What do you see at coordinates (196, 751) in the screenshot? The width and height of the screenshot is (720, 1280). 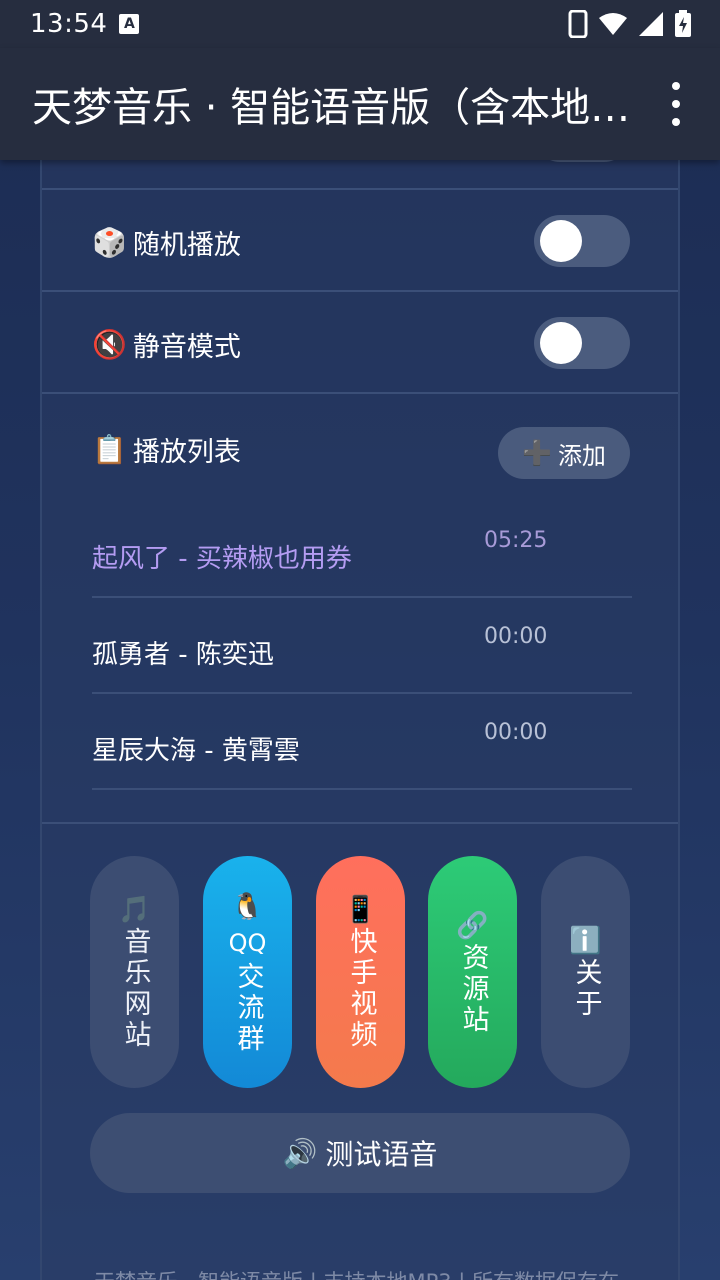 I see `track-name: 星辰大海 - 黄霄雲` at bounding box center [196, 751].